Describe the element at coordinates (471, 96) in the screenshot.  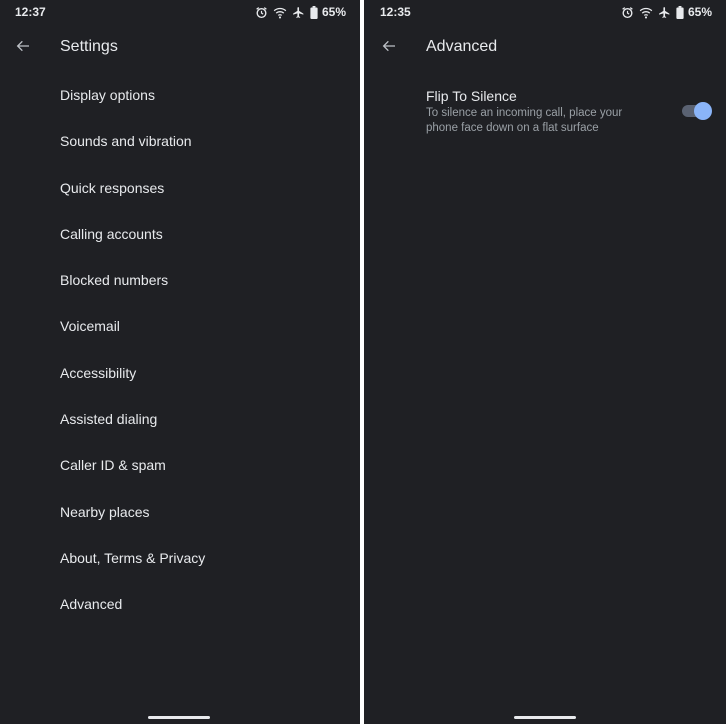
I see `preference-title: Flip To Silence` at that location.